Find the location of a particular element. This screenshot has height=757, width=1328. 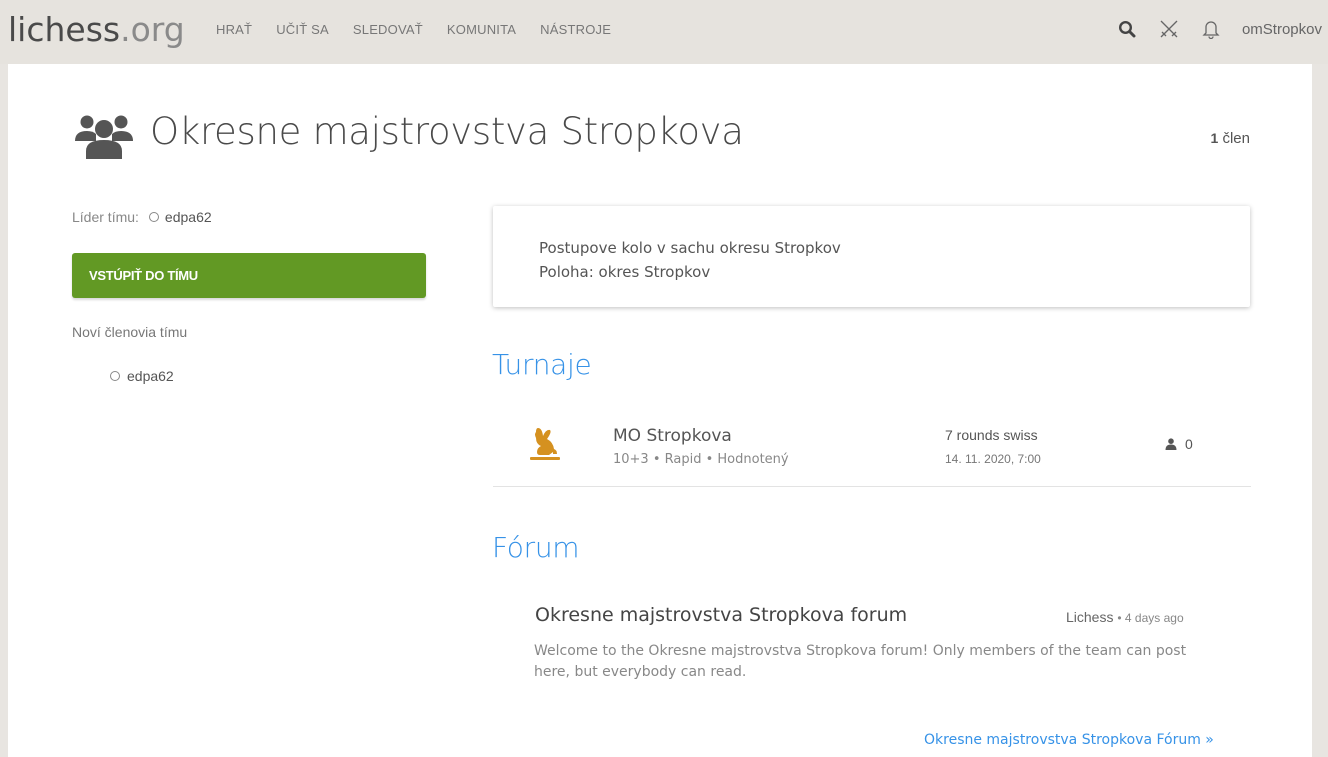

tournament-info: 10+3 • Rapid • Hodnotený is located at coordinates (701, 459).